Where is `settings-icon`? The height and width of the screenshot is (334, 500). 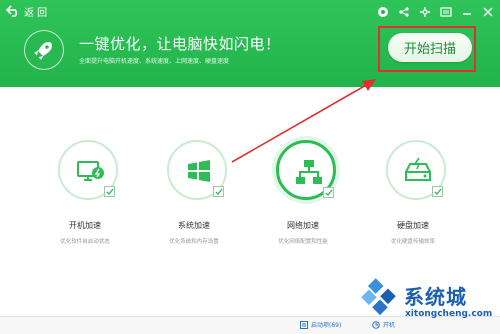 settings-icon is located at coordinates (425, 10).